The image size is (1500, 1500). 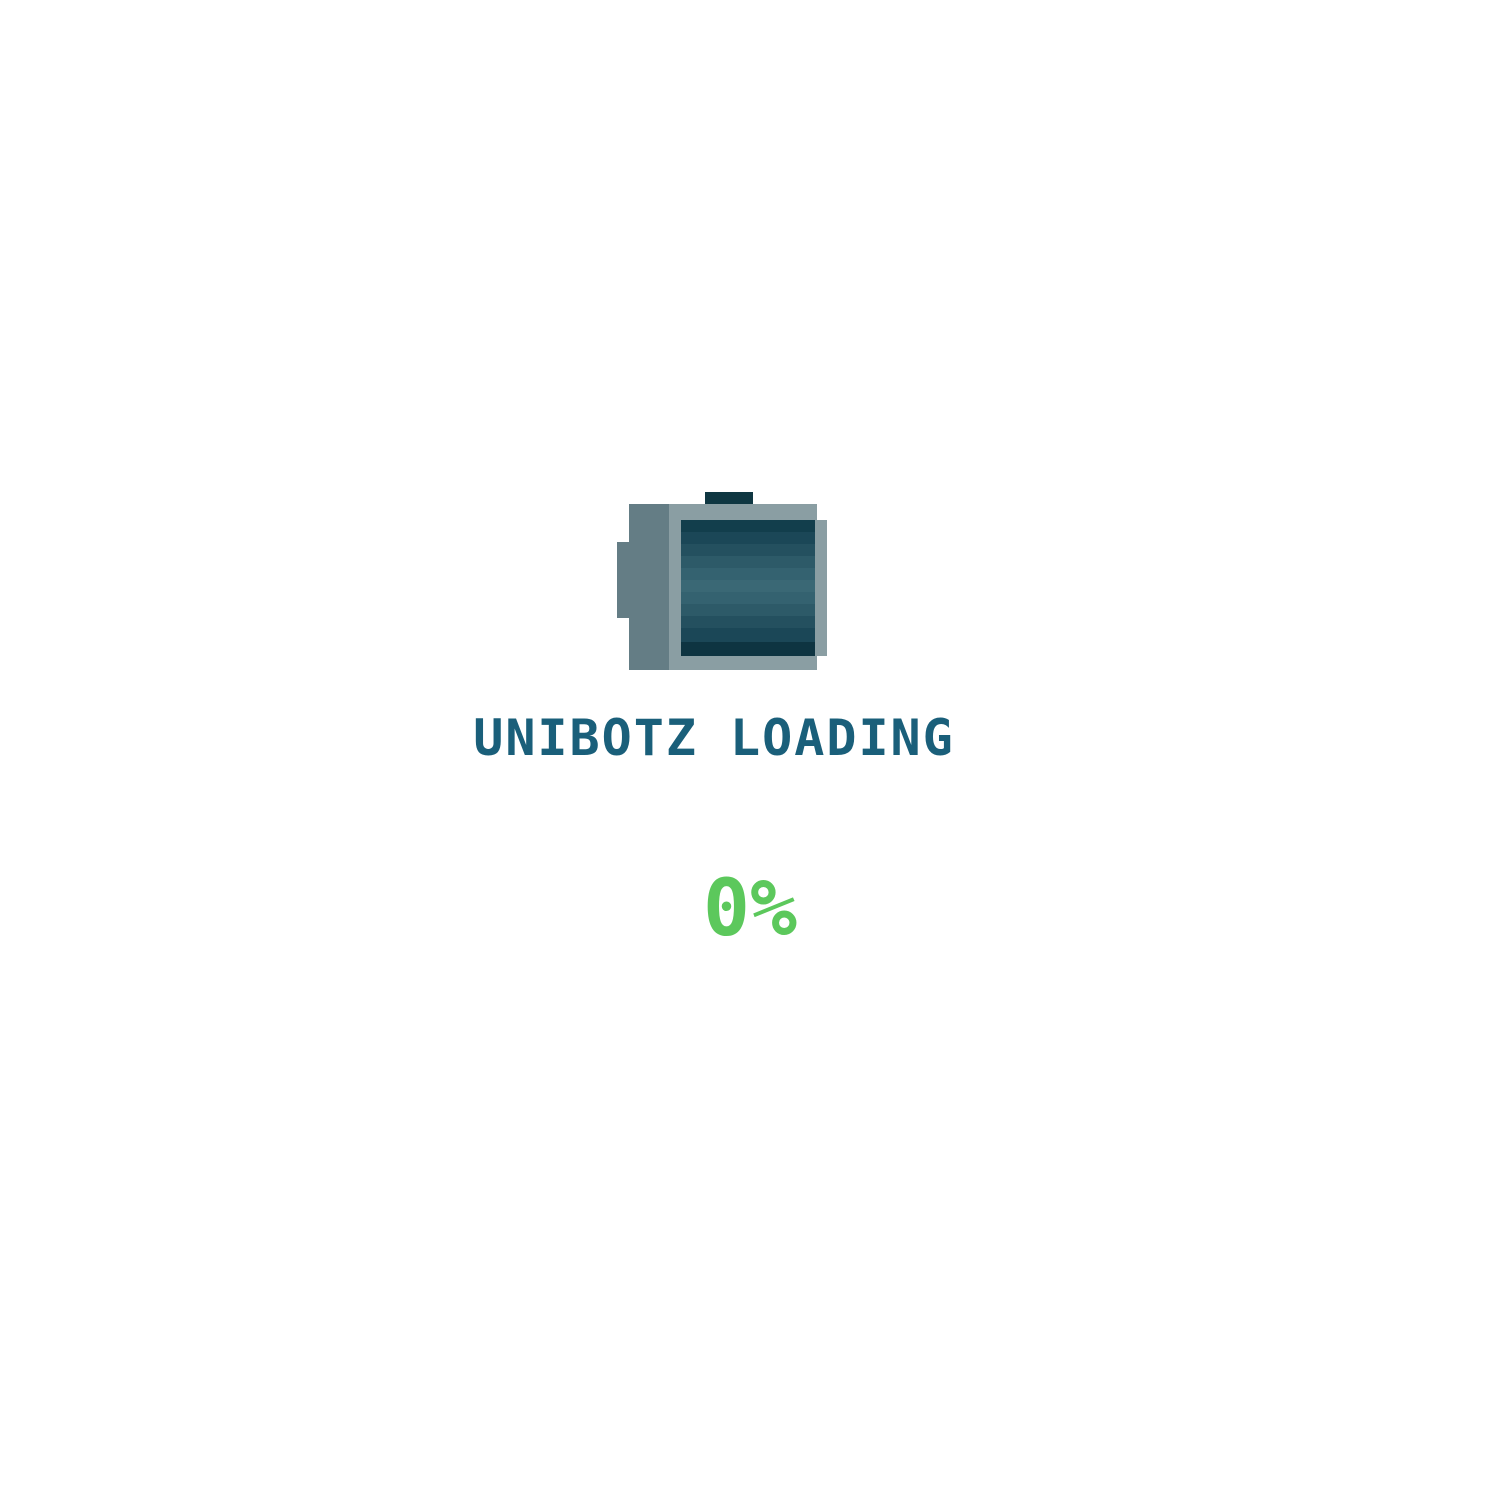 What do you see at coordinates (748, 588) in the screenshot?
I see `battery-body` at bounding box center [748, 588].